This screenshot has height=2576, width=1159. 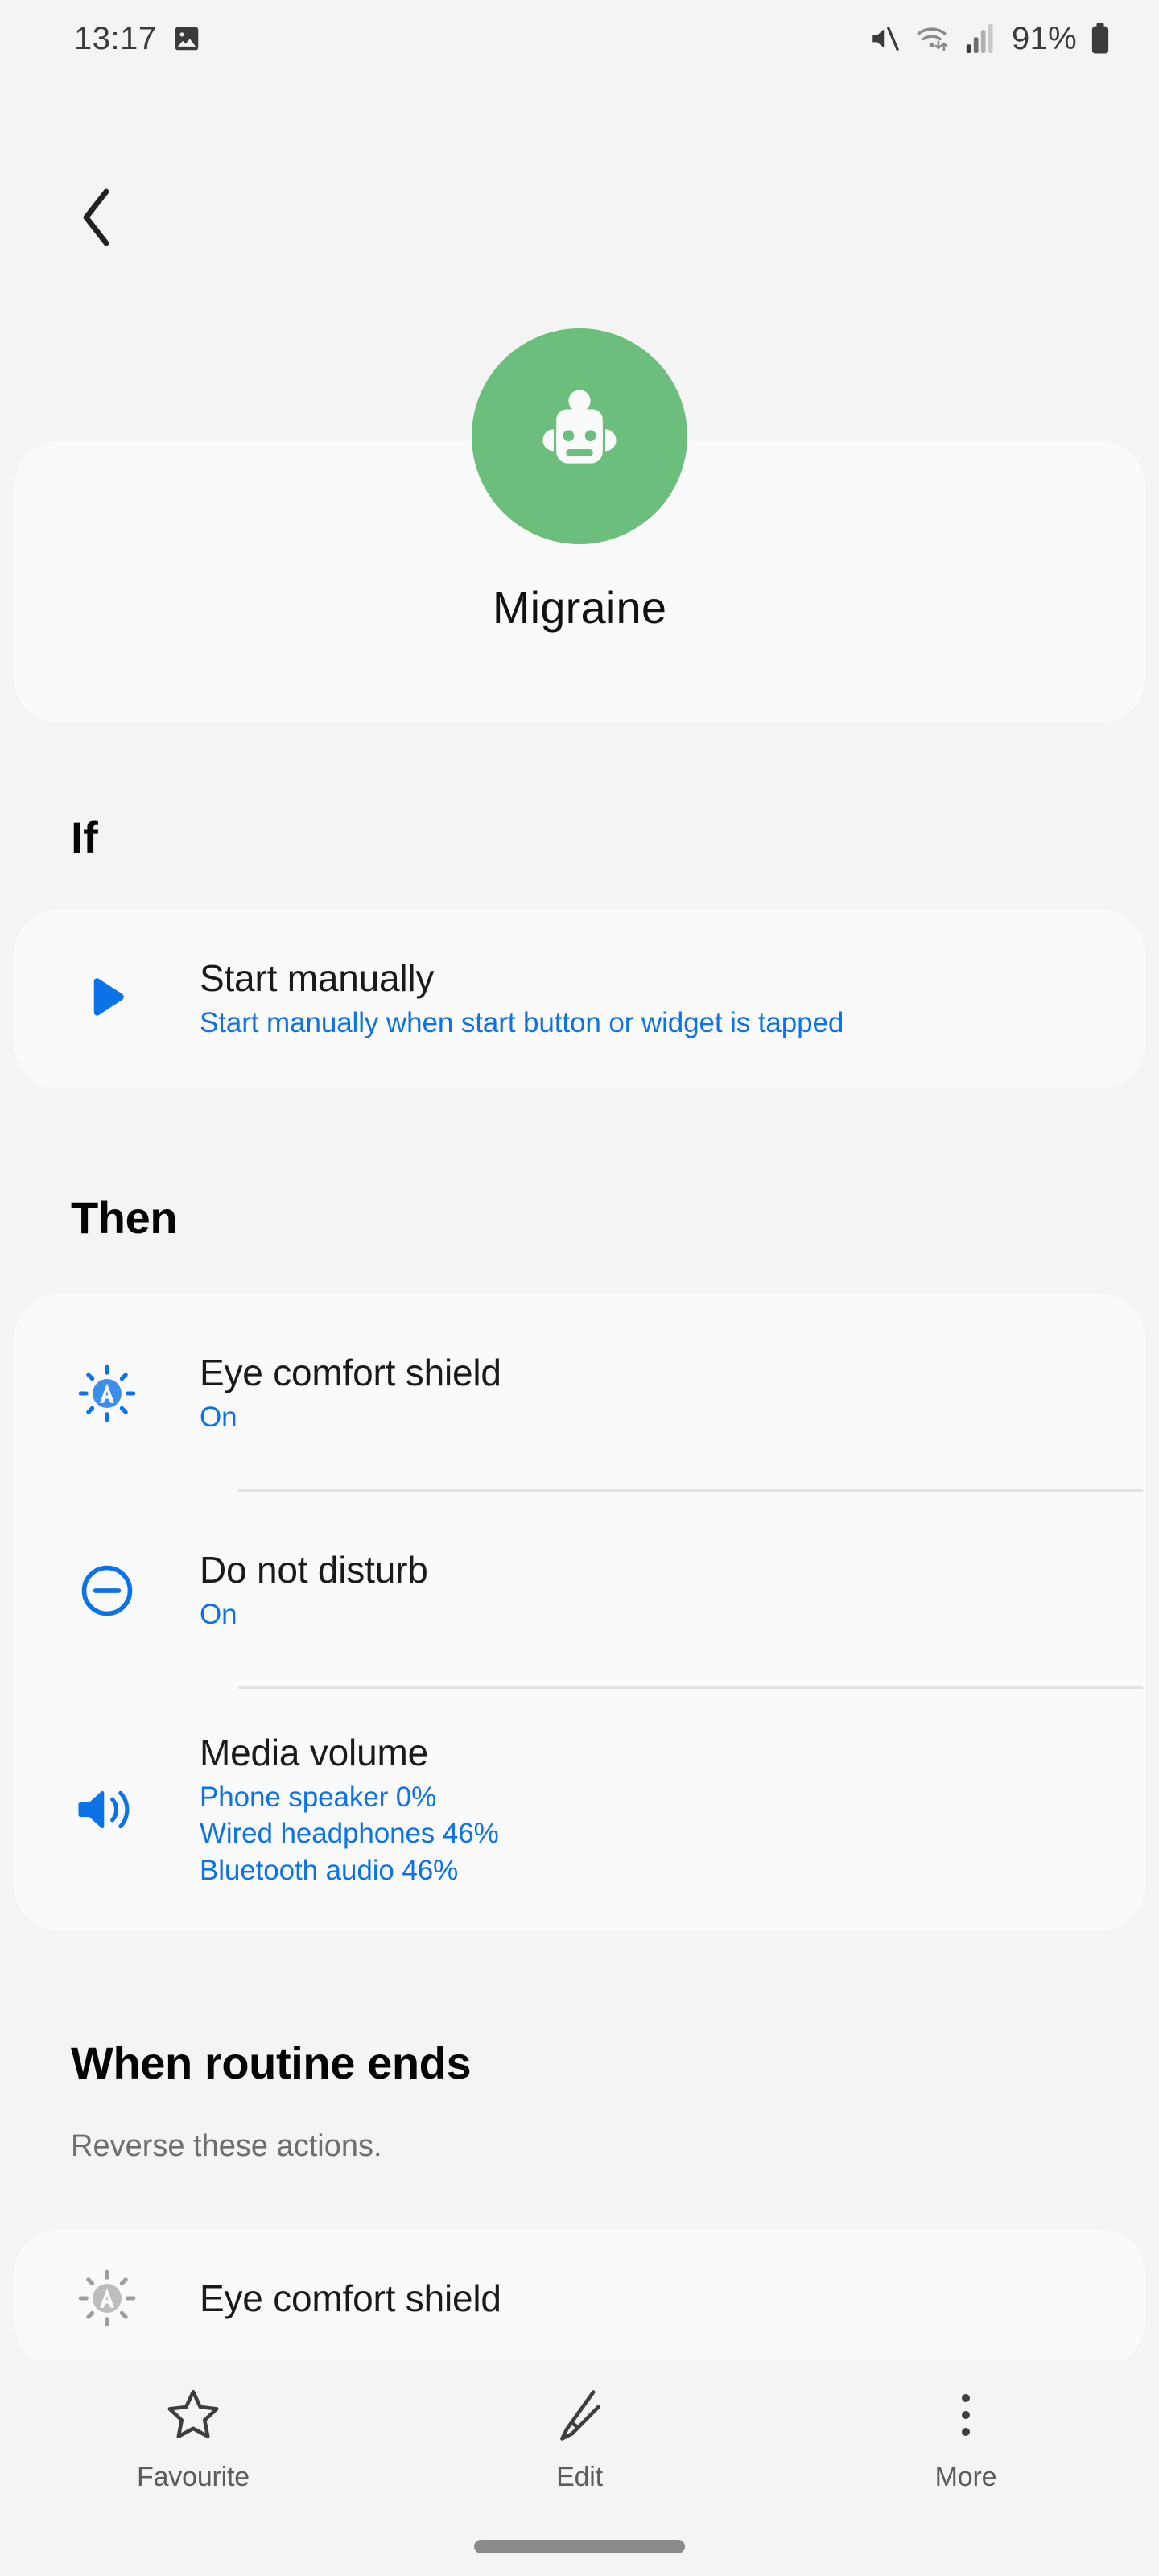 I want to click on row-eye-comfort-shield-end: Eye comfort shield, so click(x=579, y=2298).